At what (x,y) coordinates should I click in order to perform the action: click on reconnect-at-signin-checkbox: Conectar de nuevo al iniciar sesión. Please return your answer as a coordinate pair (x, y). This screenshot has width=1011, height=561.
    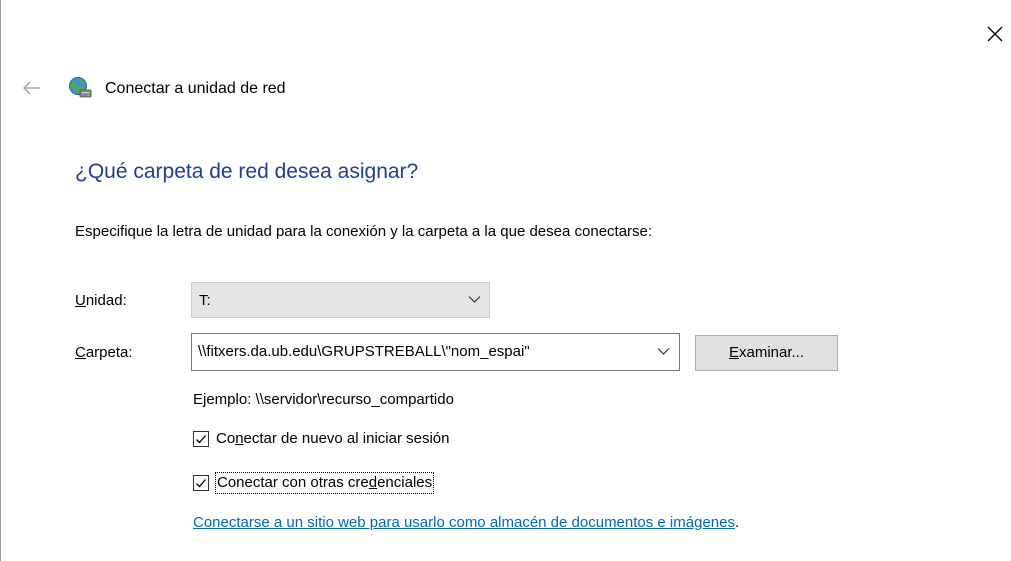
    Looking at the image, I should click on (363, 439).